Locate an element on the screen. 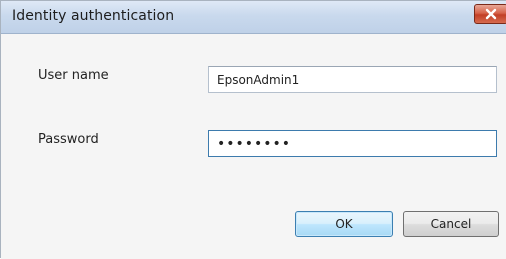 The height and width of the screenshot is (259, 506). username-label: User name is located at coordinates (73, 75).